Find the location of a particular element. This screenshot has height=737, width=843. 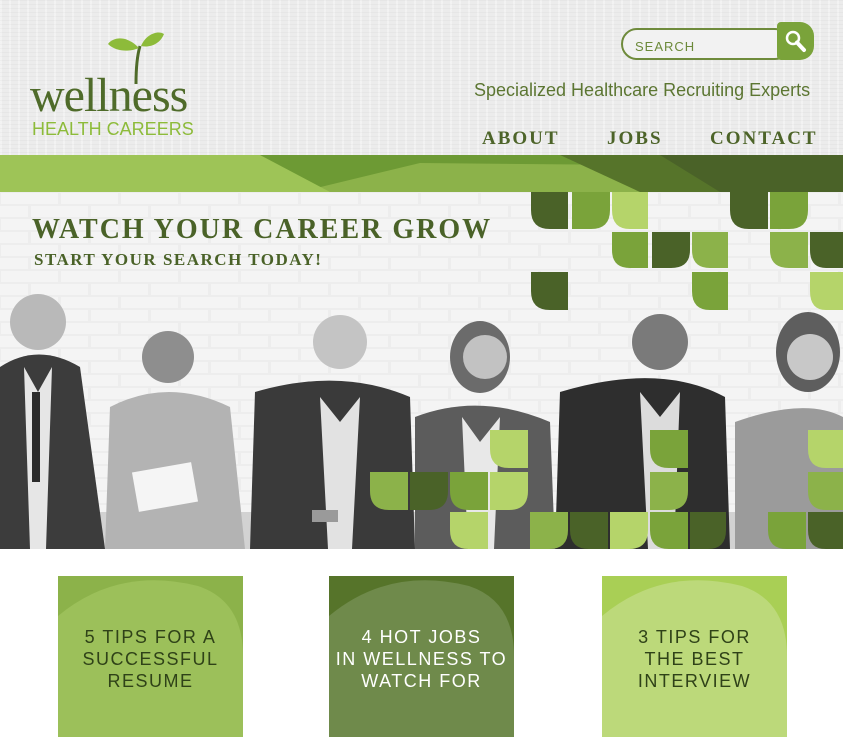

logo: wellness HEALTH CAREERS is located at coordinates (121, 85).